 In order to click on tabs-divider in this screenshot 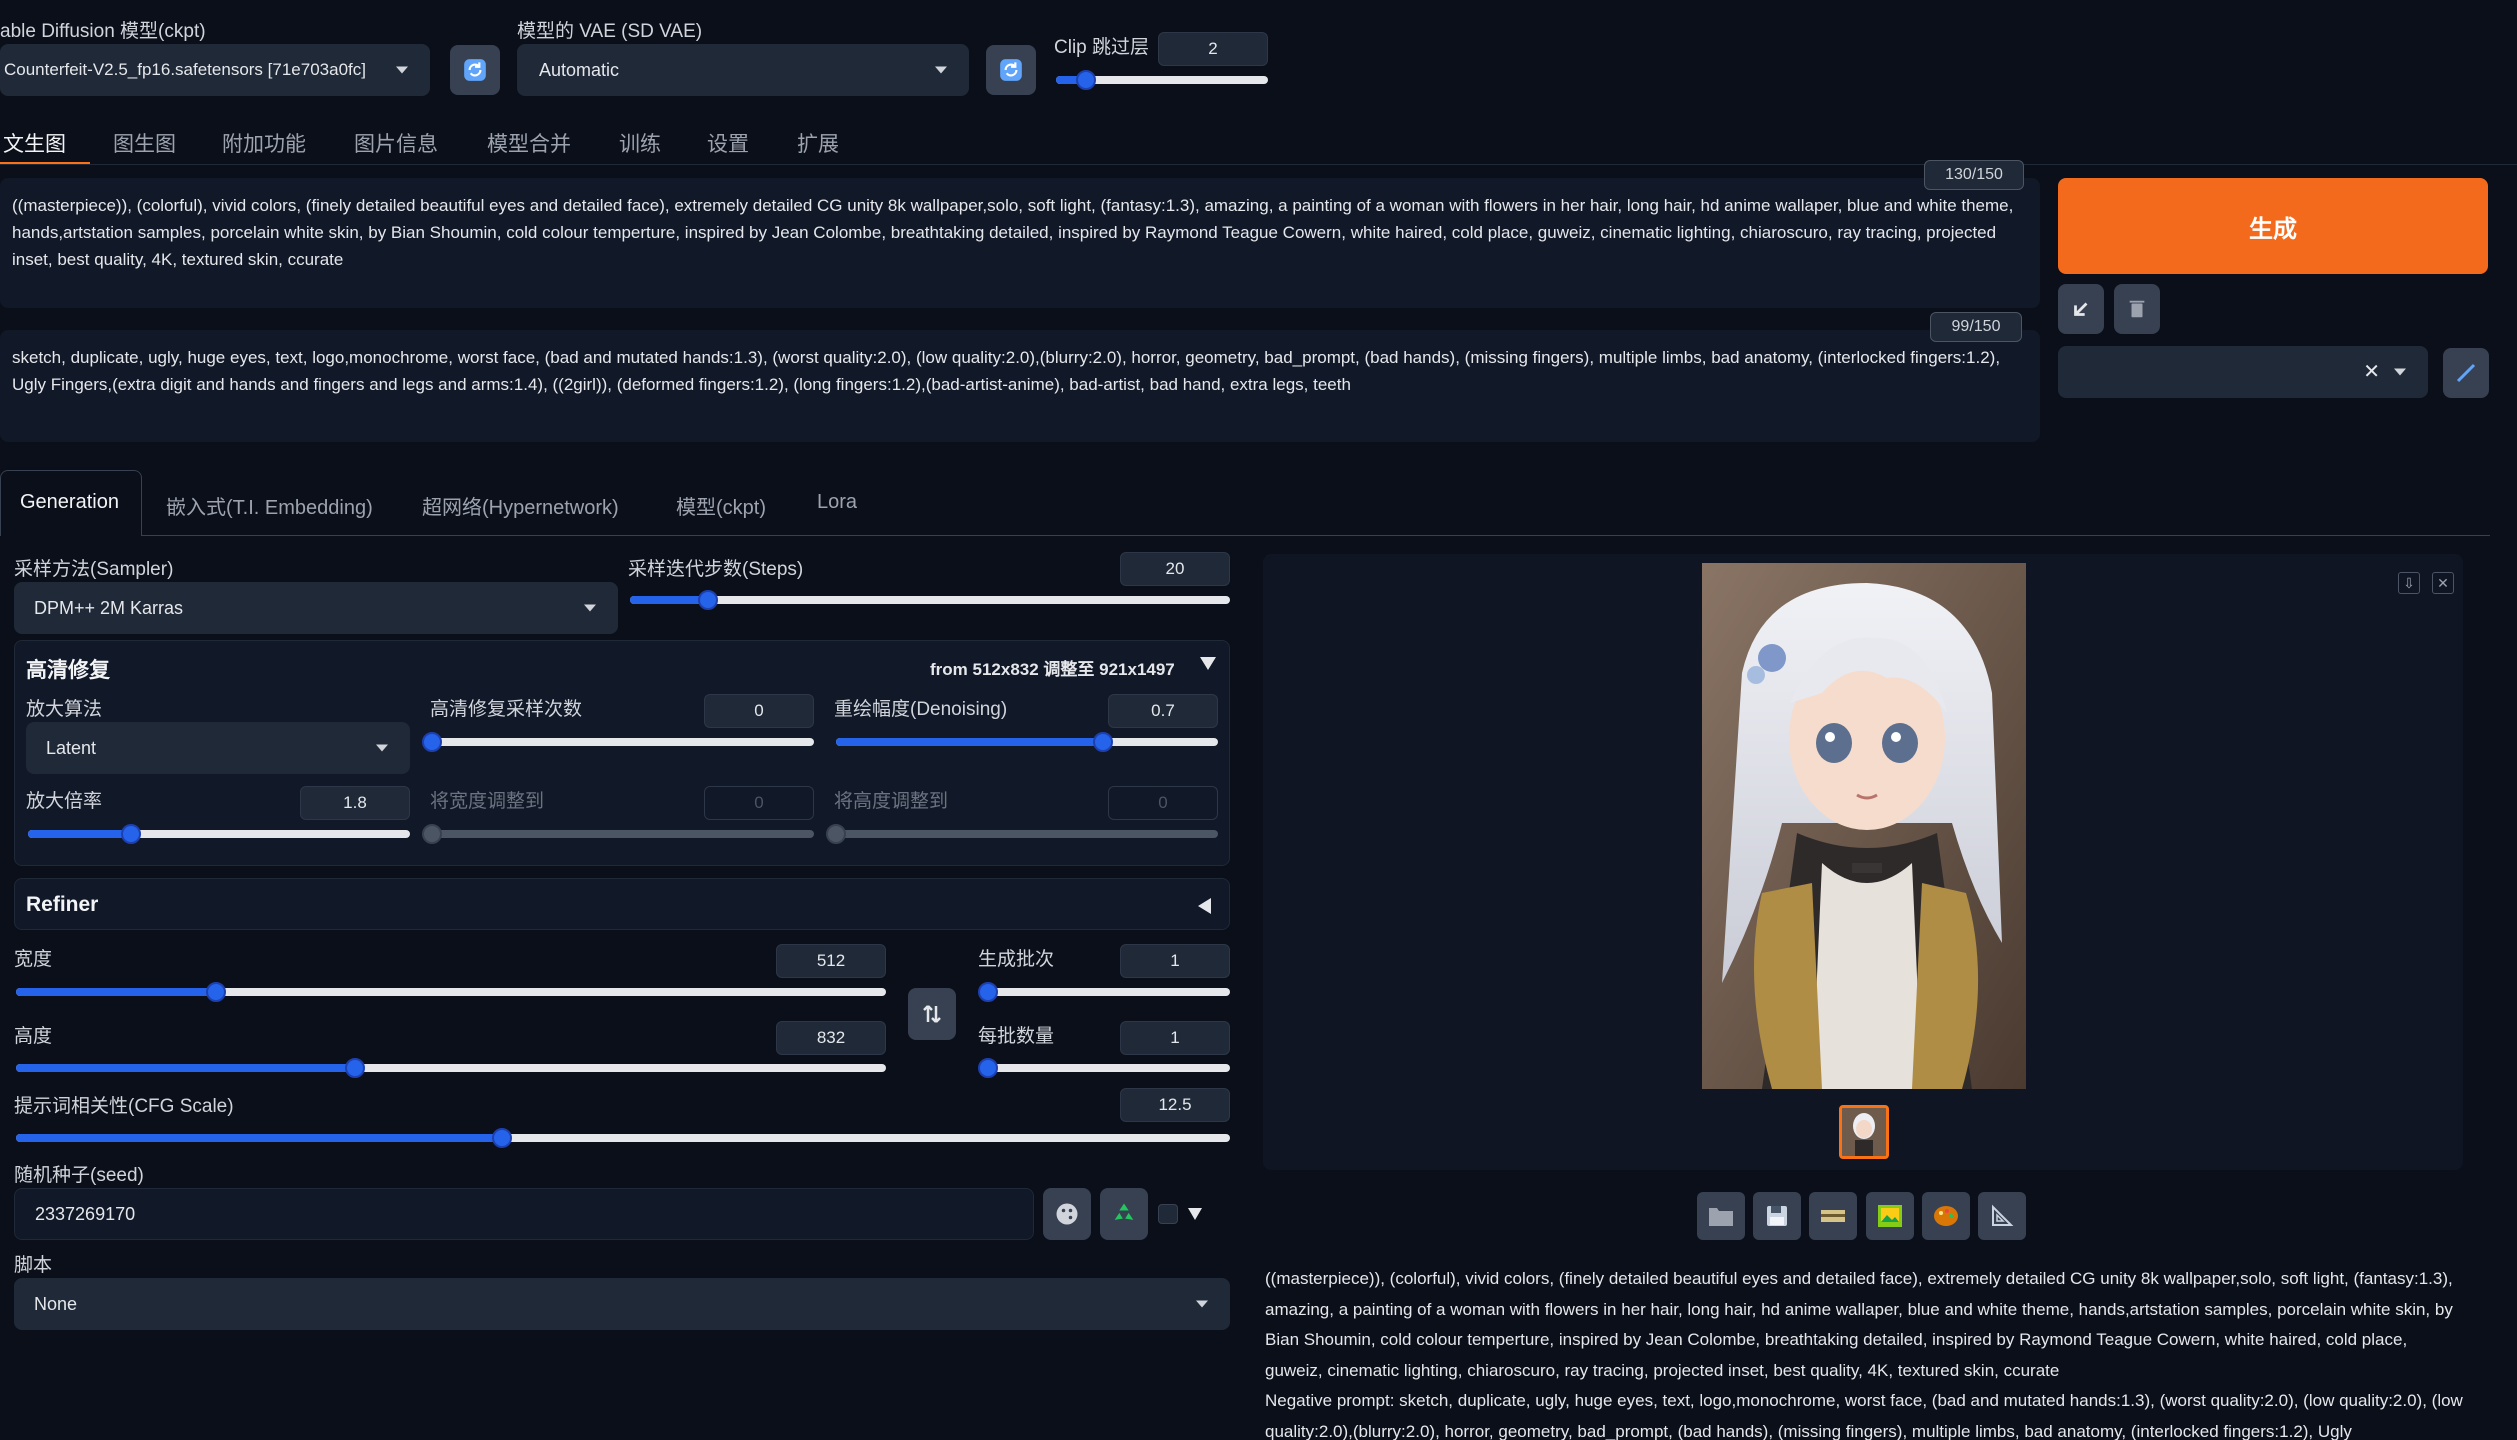, I will do `click(1258, 164)`.